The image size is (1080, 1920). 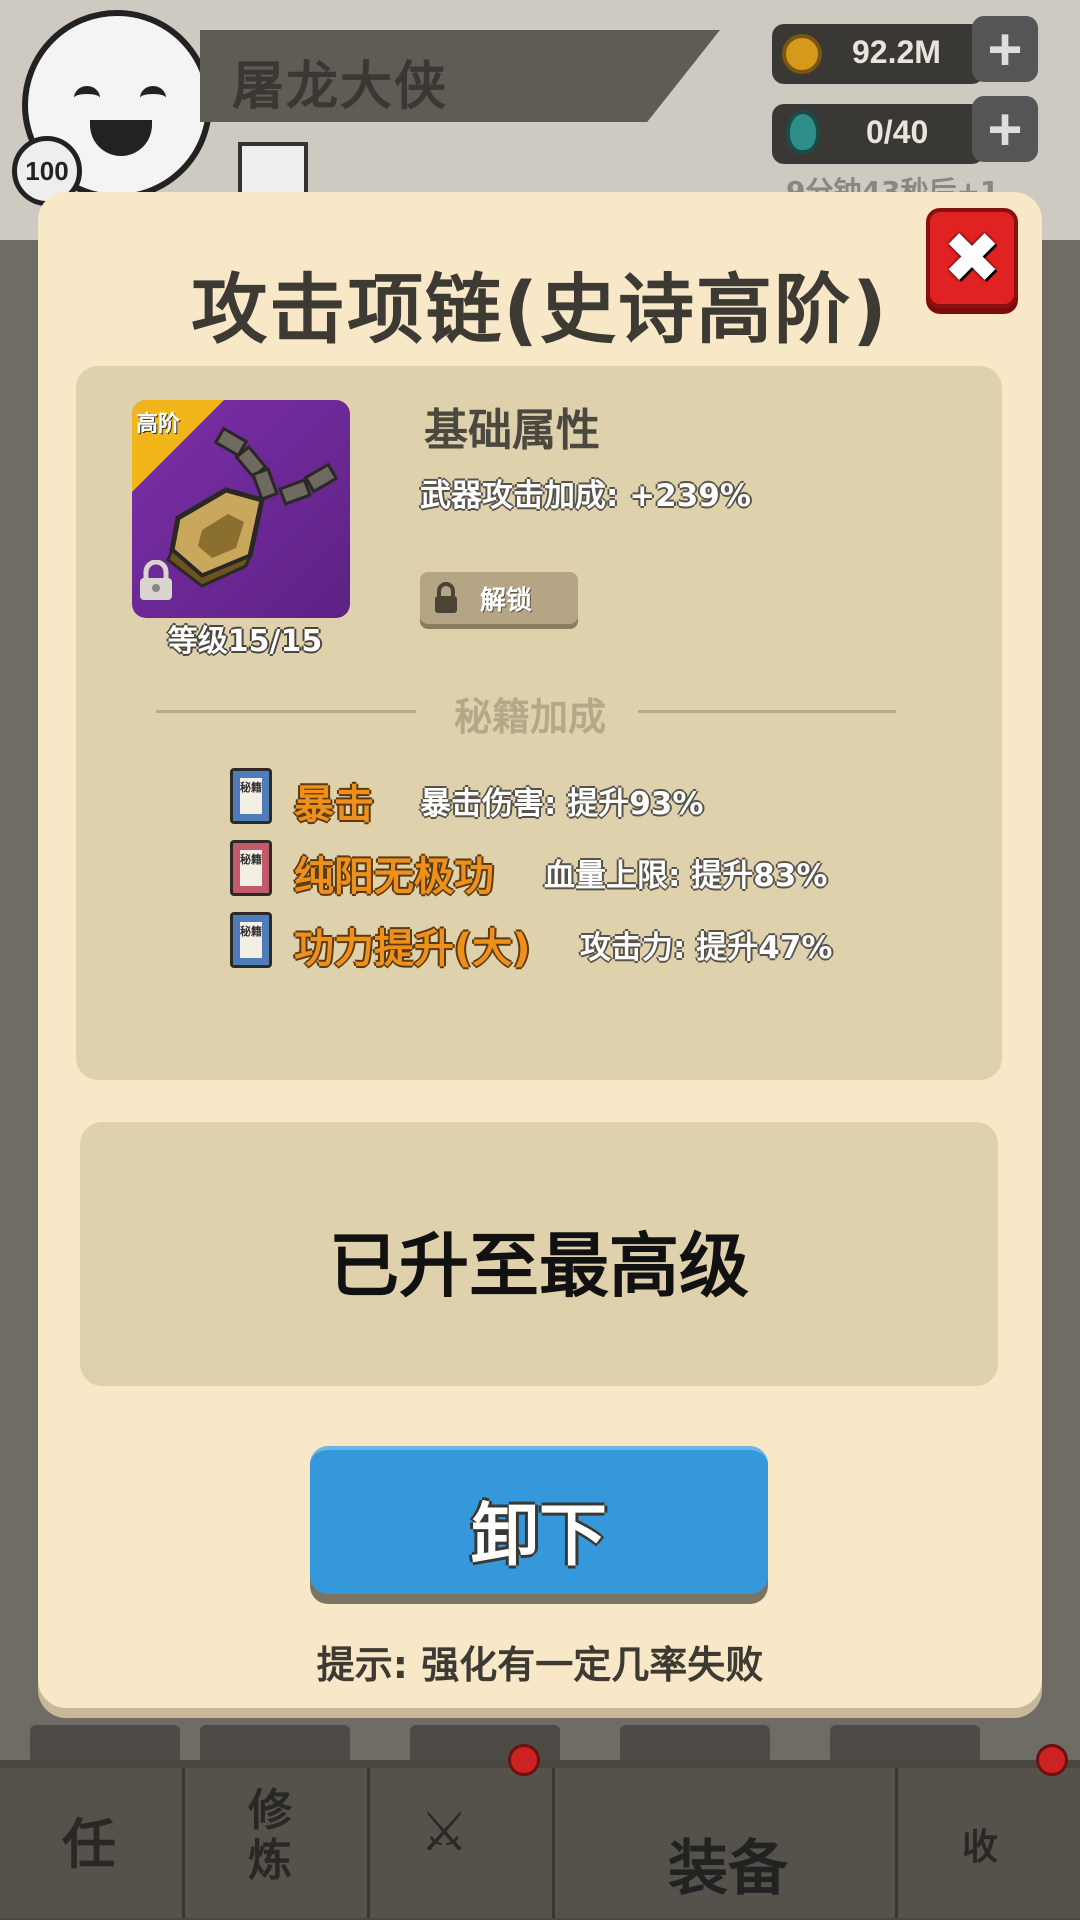 What do you see at coordinates (539, 1266) in the screenshot?
I see `max-level-message: 已升至最高级` at bounding box center [539, 1266].